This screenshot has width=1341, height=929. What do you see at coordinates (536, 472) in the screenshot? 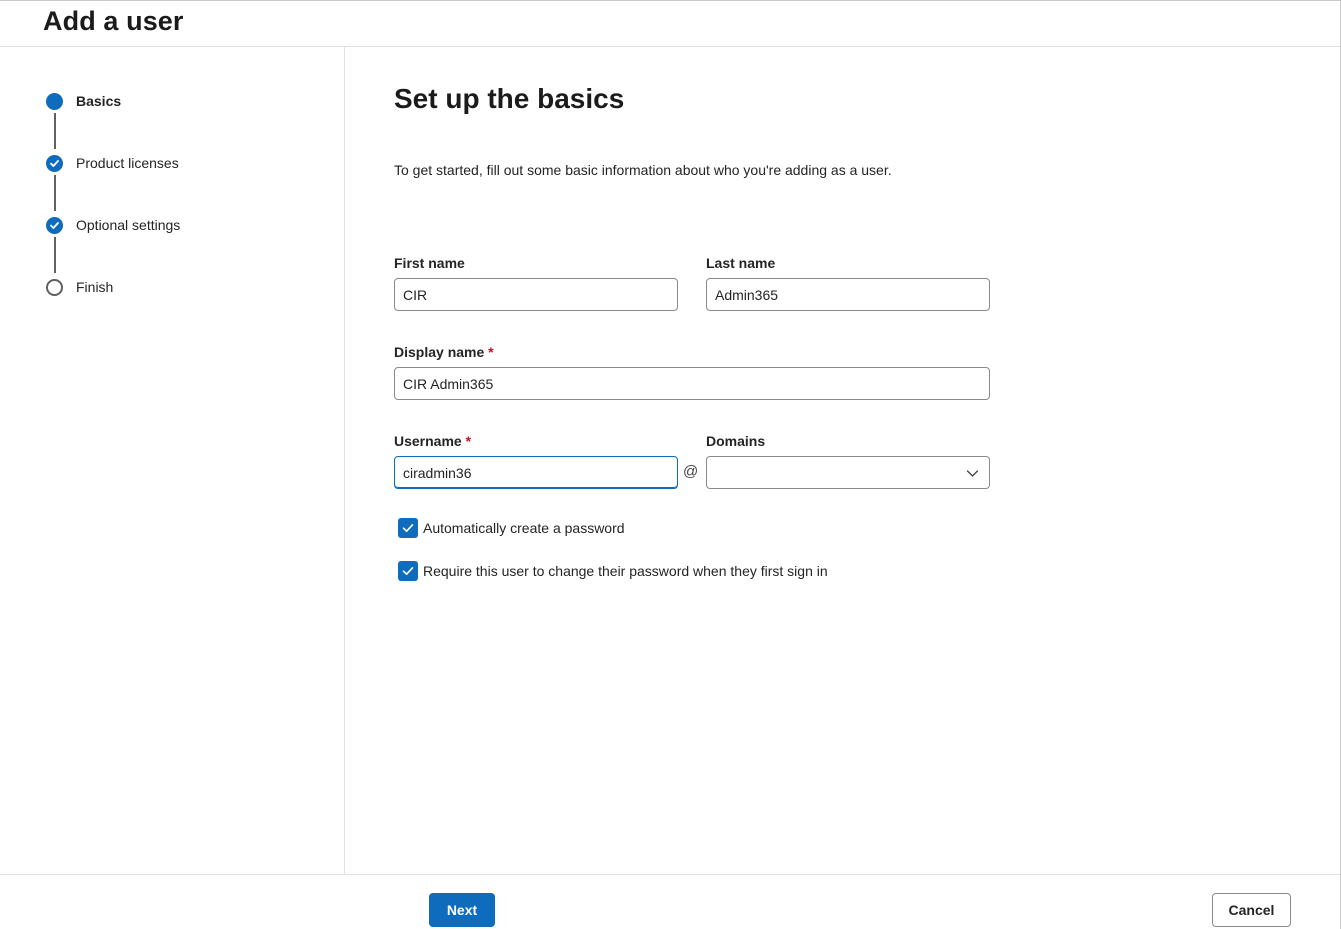
I see `username-input` at bounding box center [536, 472].